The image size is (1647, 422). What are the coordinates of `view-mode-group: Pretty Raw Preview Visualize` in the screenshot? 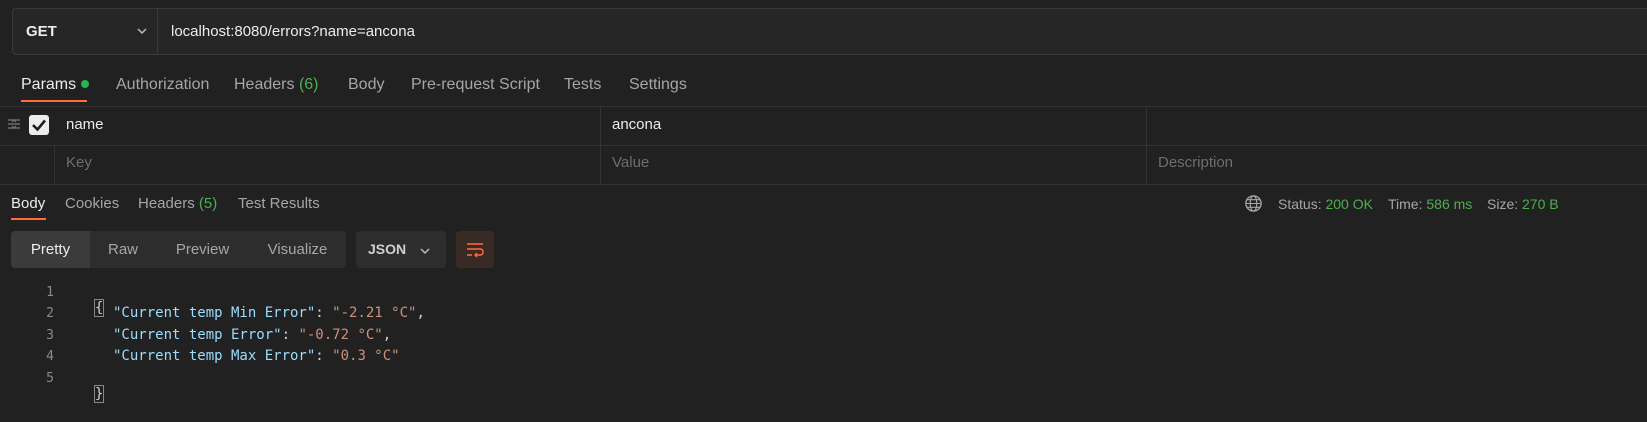 It's located at (178, 249).